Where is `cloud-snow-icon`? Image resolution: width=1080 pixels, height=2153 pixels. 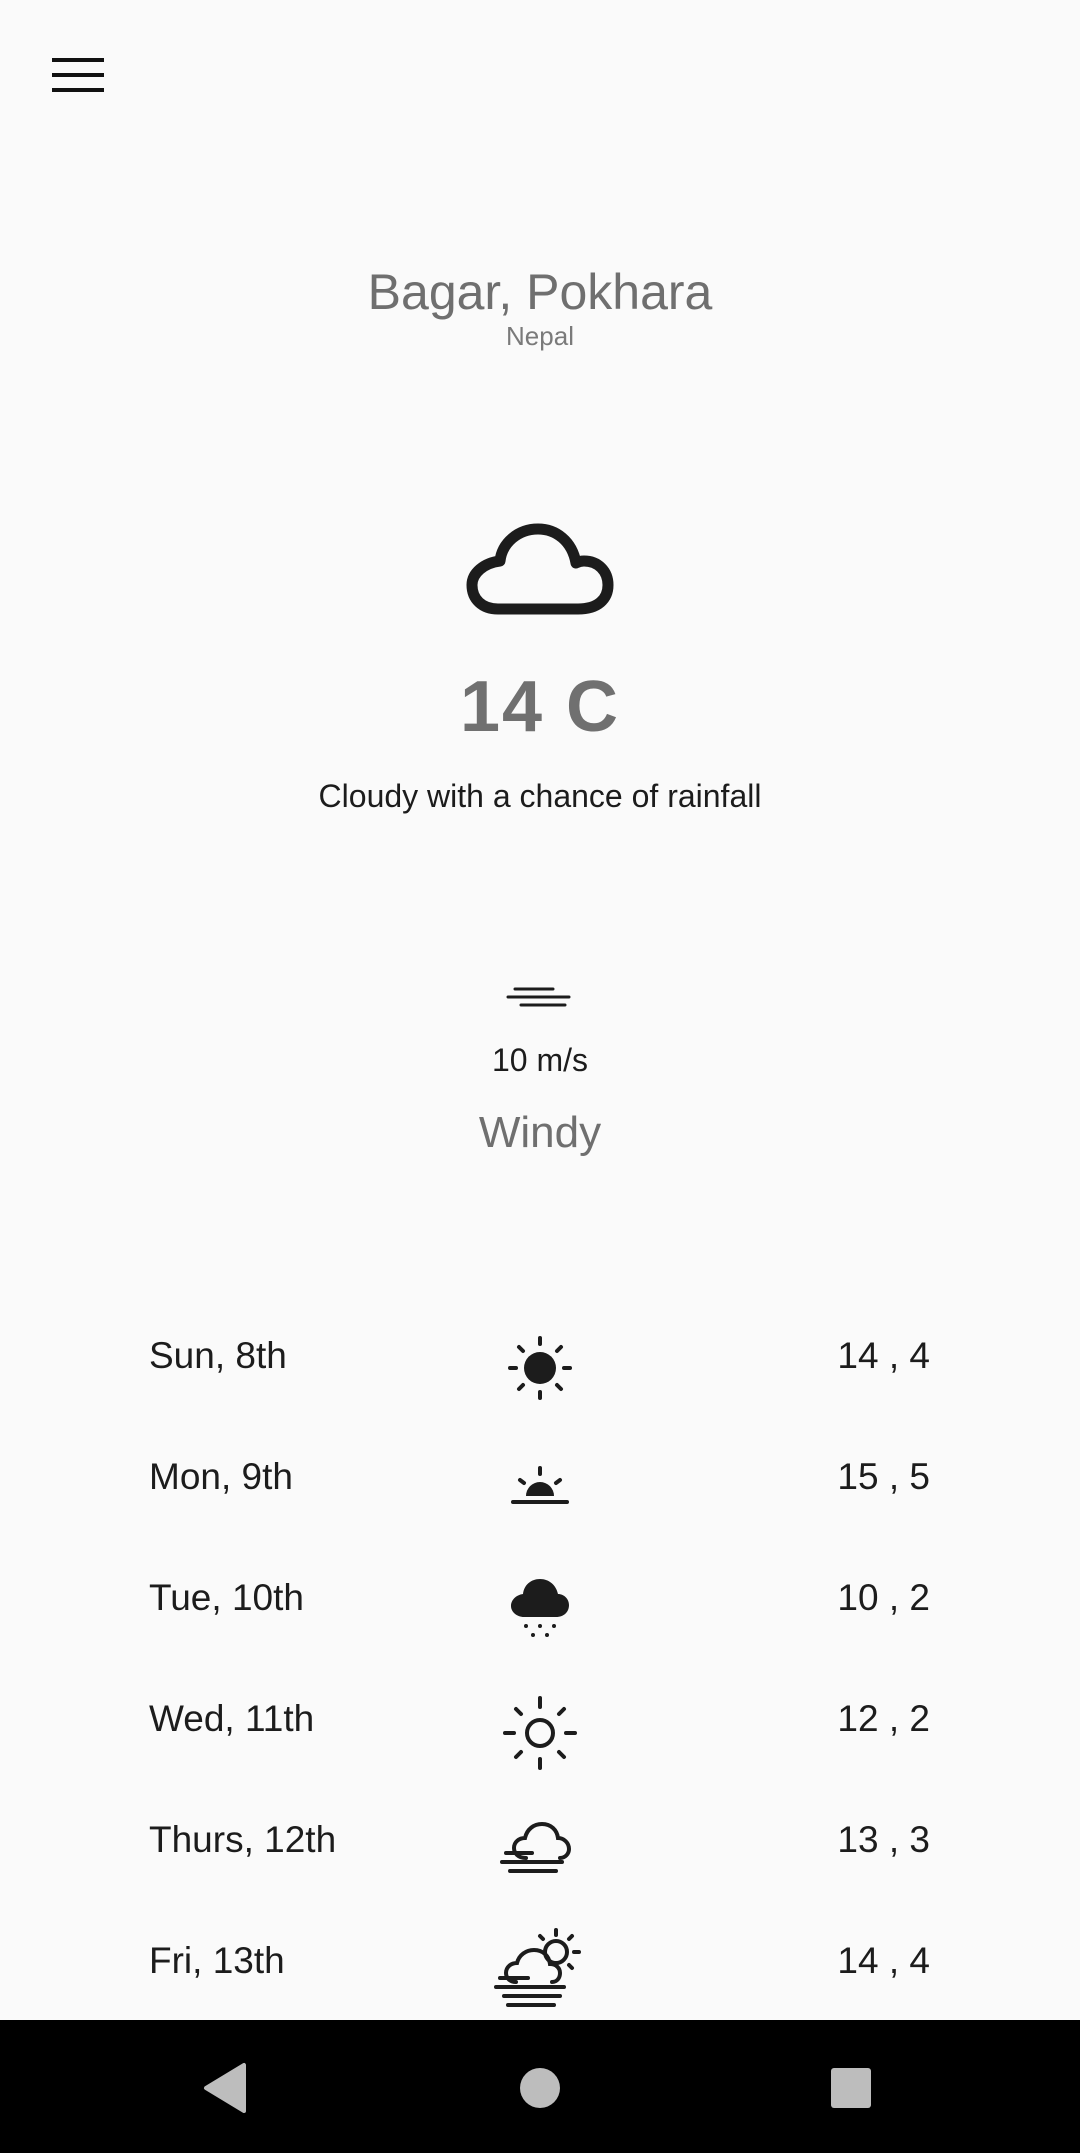
cloud-snow-icon is located at coordinates (540, 1608).